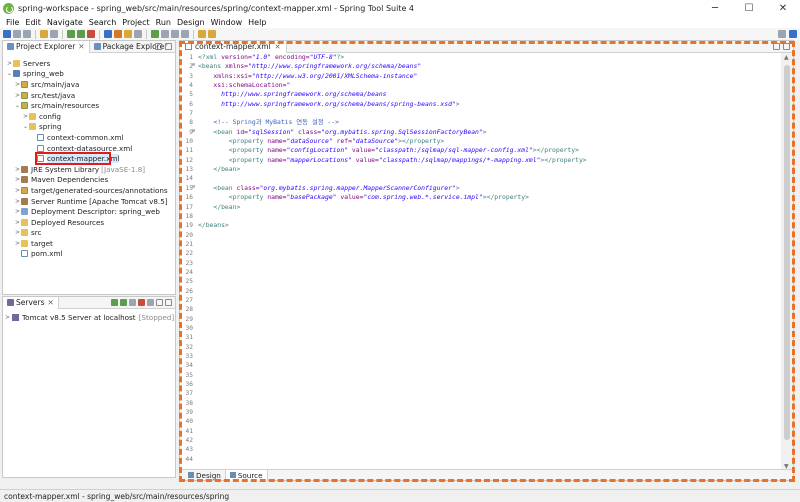  I want to click on tree-item: > Servers, so click(89, 63).